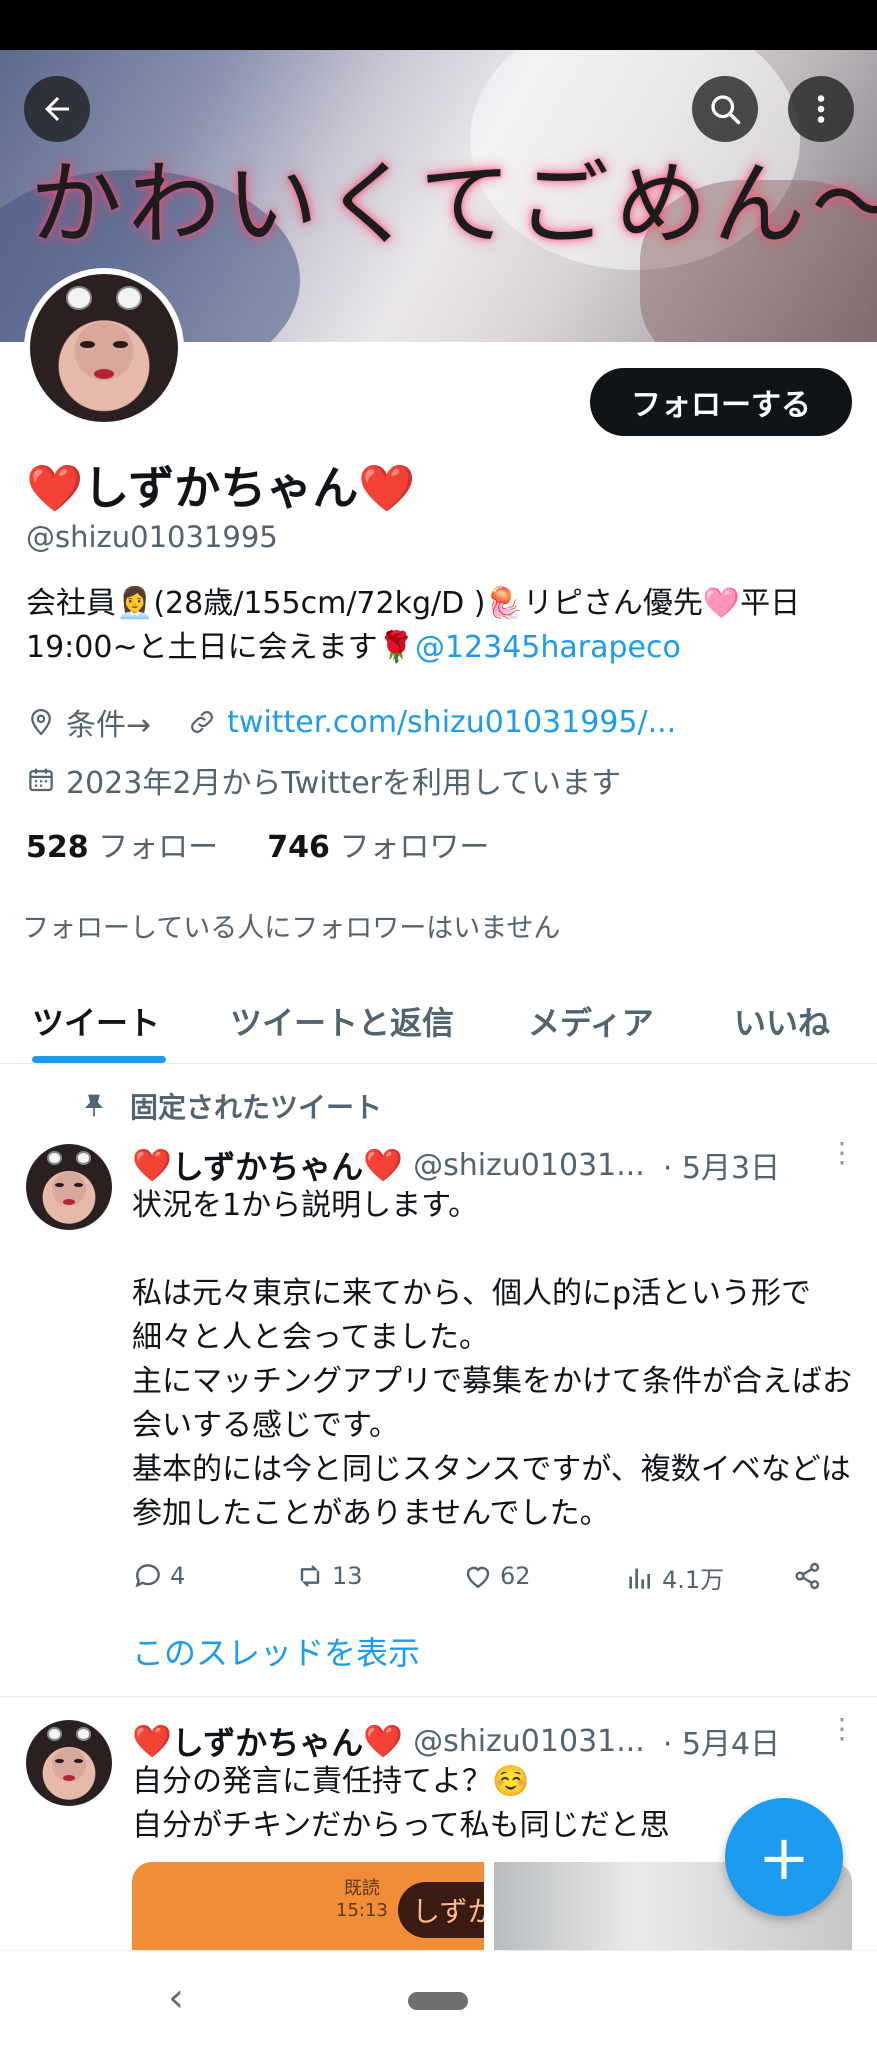 Image resolution: width=877 pixels, height=2048 pixels. What do you see at coordinates (591, 1021) in the screenshot?
I see `tab-media: メディア` at bounding box center [591, 1021].